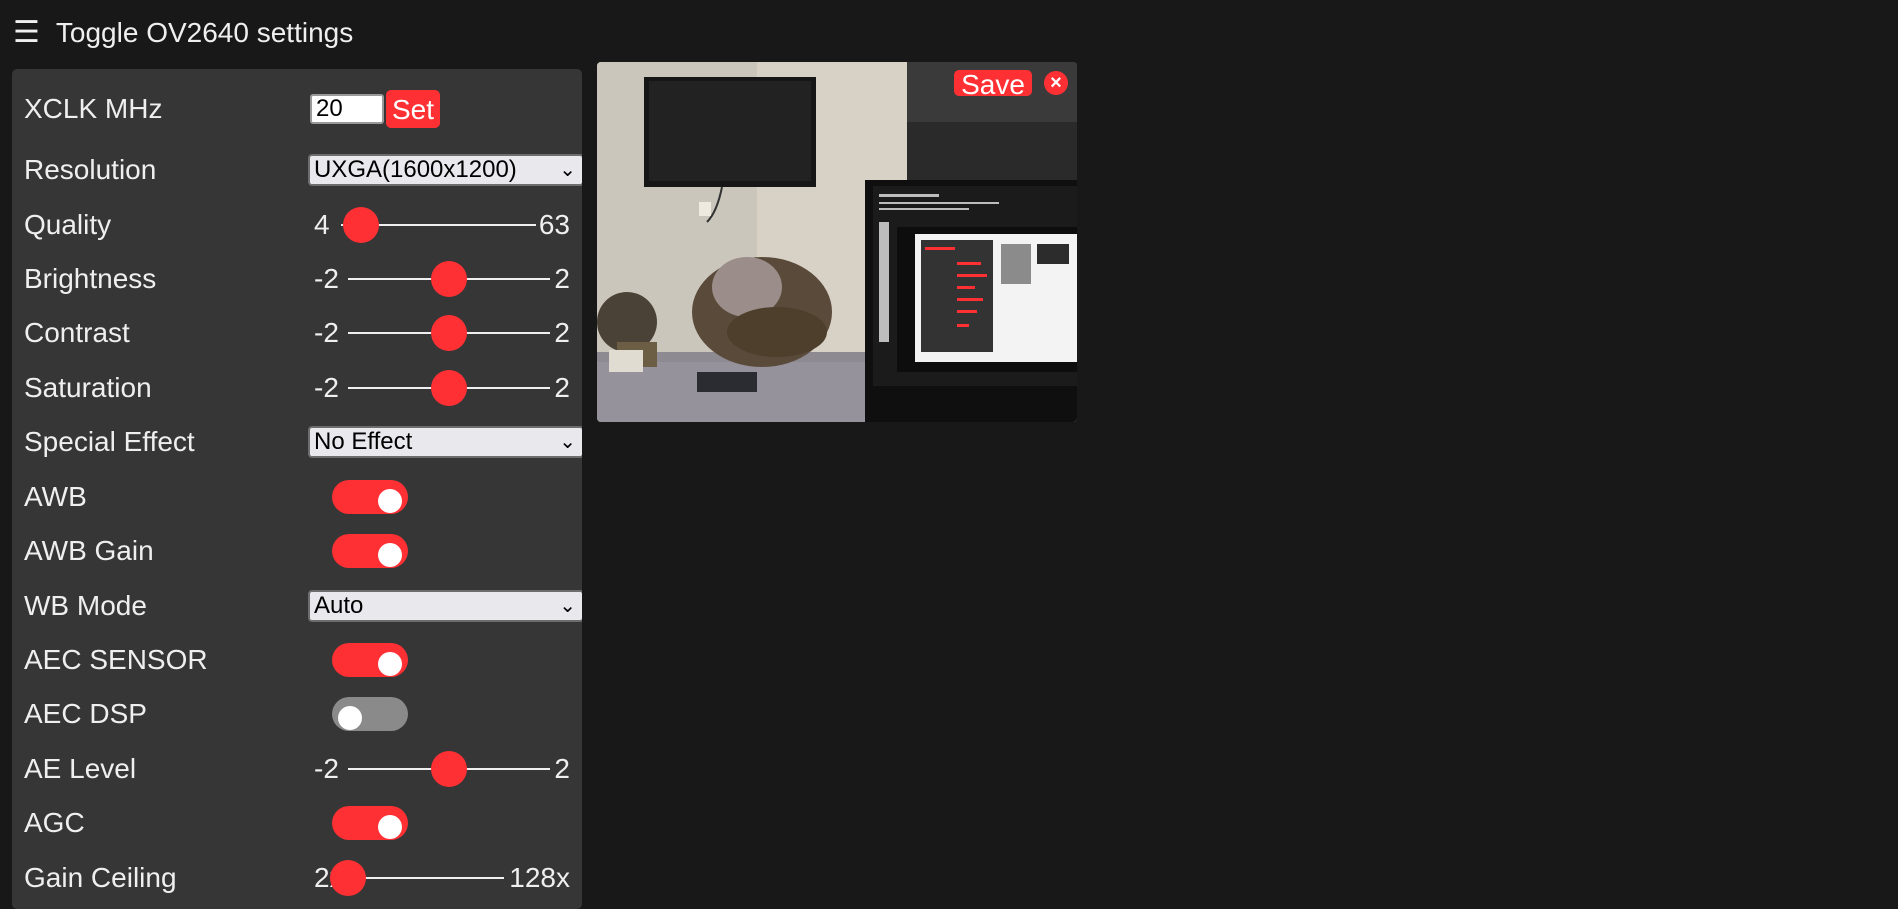 This screenshot has width=1898, height=909. Describe the element at coordinates (449, 388) in the screenshot. I see `saturation-slider-thumb` at that location.